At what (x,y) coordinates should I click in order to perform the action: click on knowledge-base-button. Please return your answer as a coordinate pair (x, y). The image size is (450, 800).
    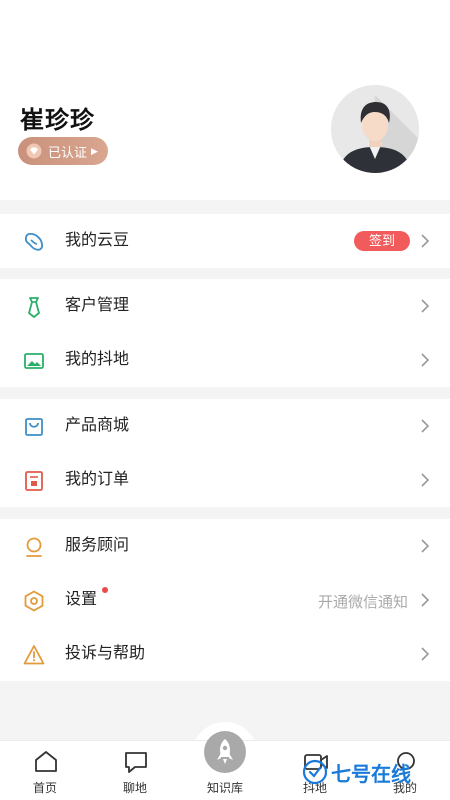
    Looking at the image, I should click on (225, 752).